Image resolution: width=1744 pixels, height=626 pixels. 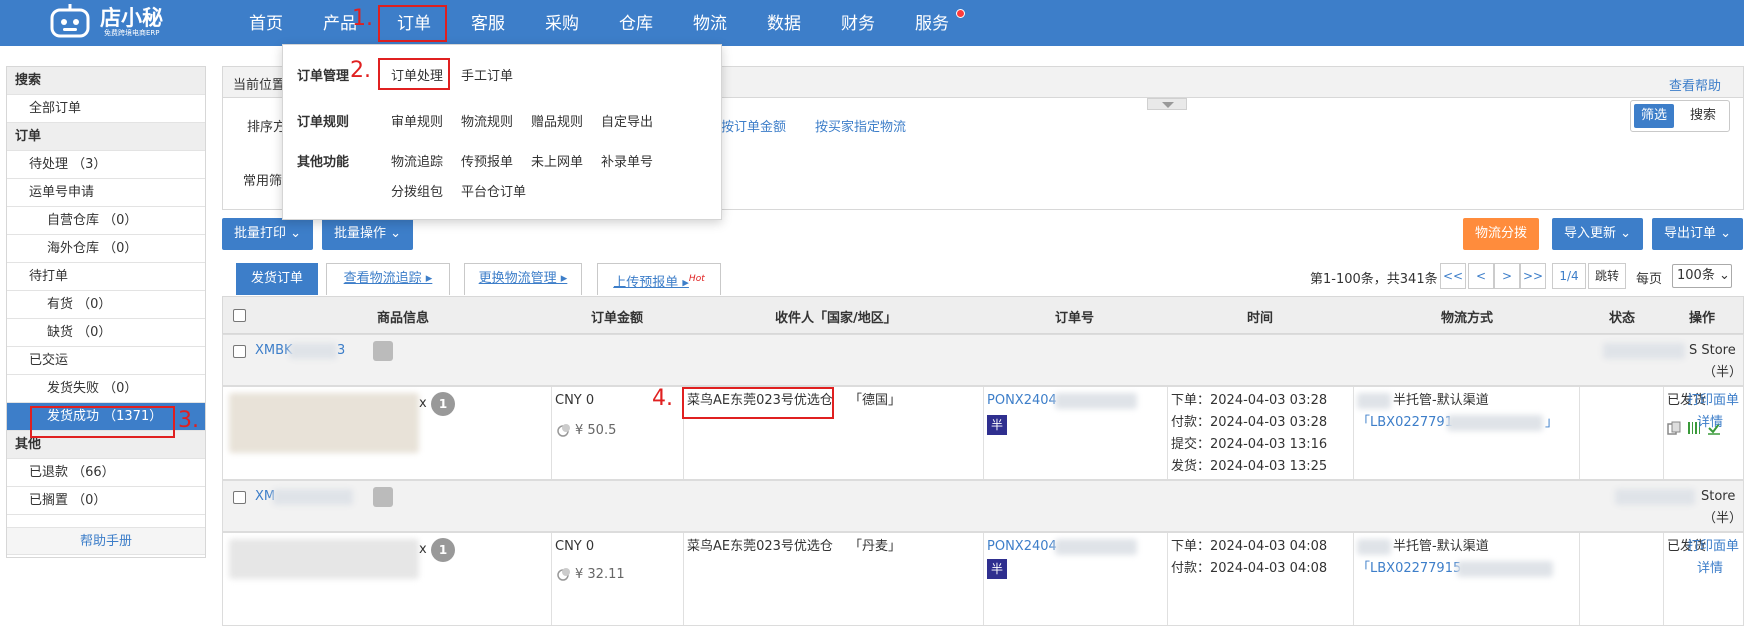 What do you see at coordinates (1467, 318) in the screenshot?
I see `th-logistics: 物流方式` at bounding box center [1467, 318].